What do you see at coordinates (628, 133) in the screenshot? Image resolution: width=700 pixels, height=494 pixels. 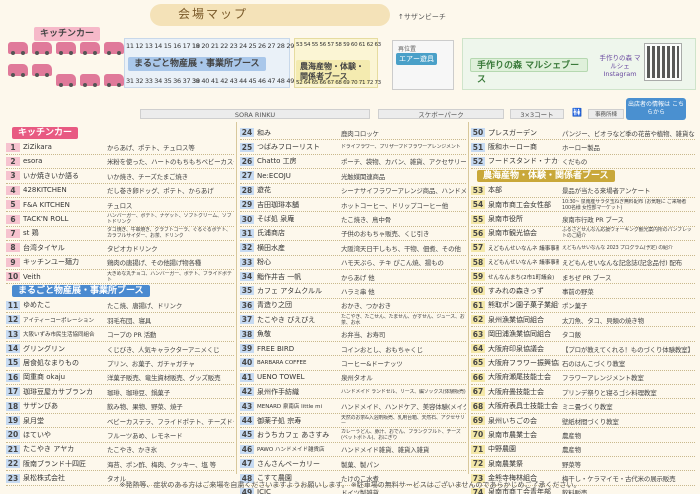 I see `booth-description: パンジー、ビオラなど季の花苗や植物、雑貨など` at bounding box center [628, 133].